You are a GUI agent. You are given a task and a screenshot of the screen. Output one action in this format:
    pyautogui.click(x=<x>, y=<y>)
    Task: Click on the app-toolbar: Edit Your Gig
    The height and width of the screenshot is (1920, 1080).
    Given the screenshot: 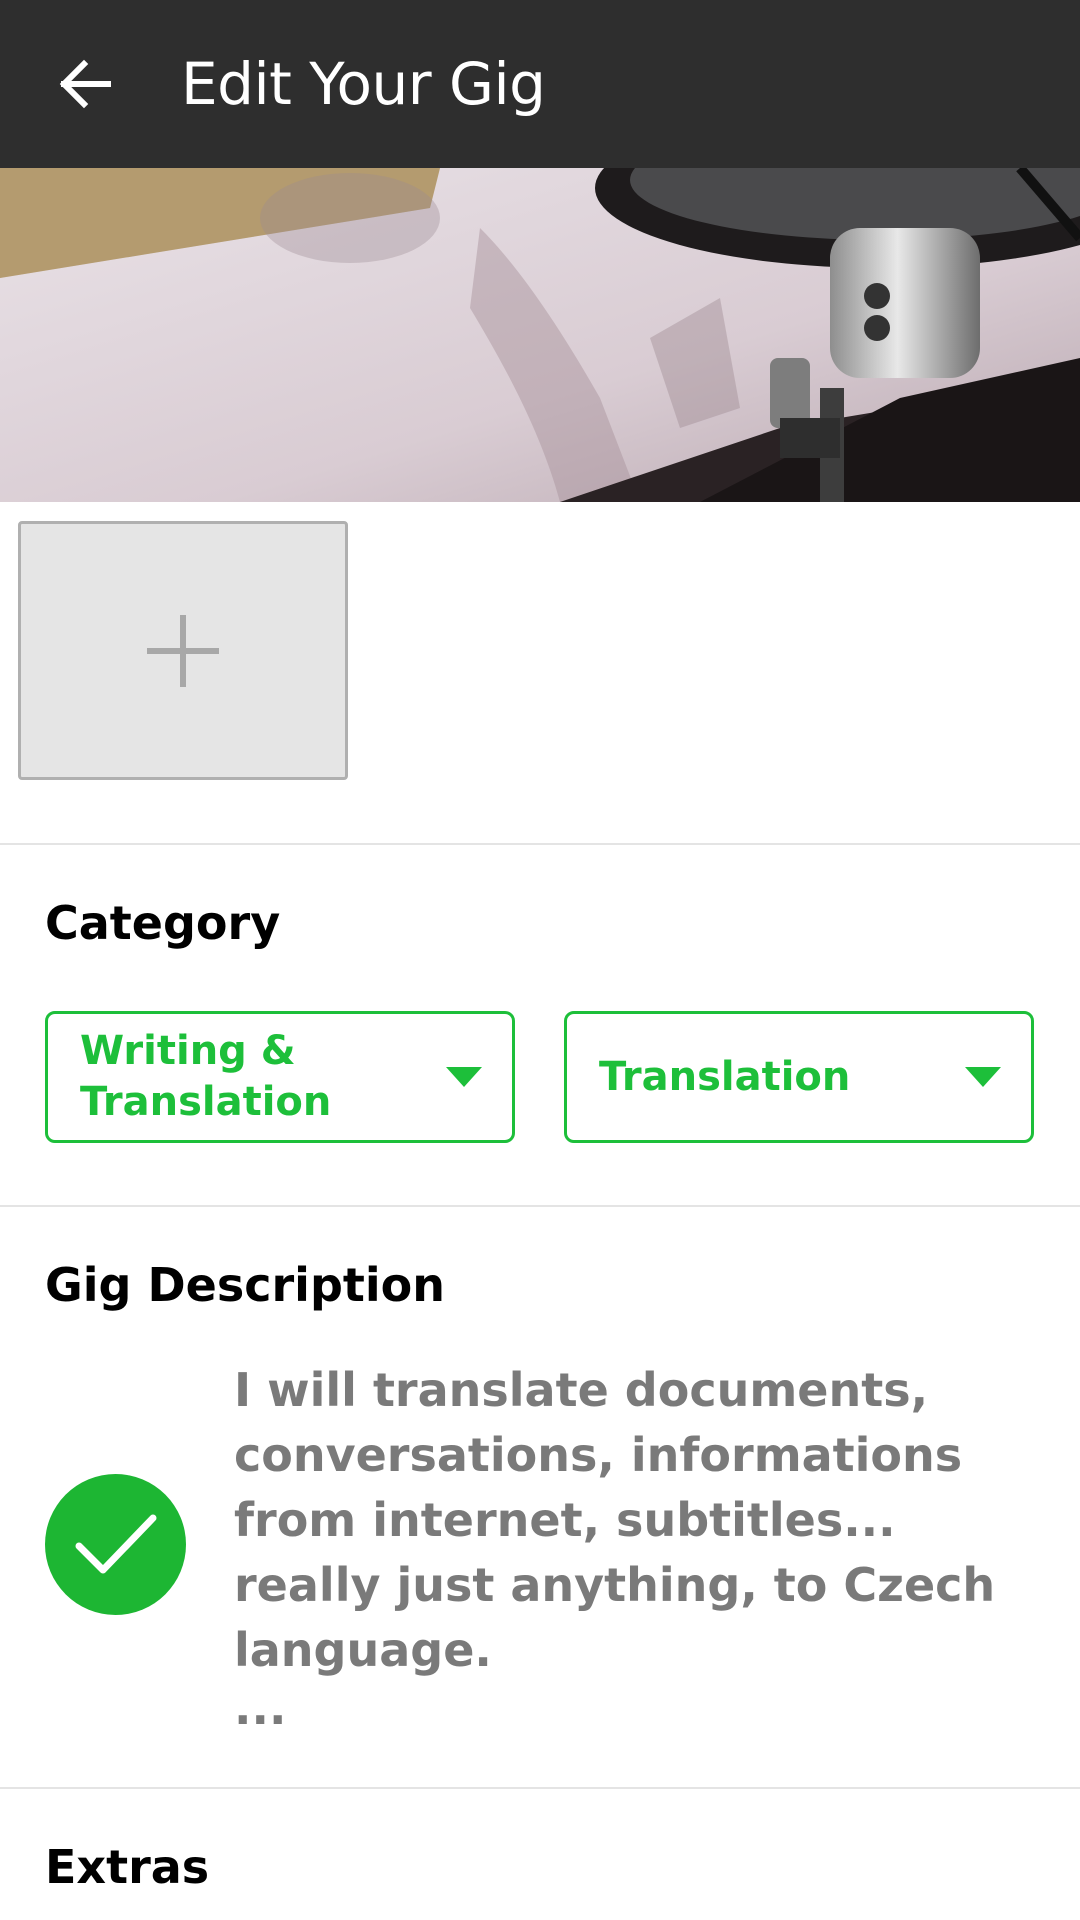 What is the action you would take?
    pyautogui.click(x=540, y=84)
    